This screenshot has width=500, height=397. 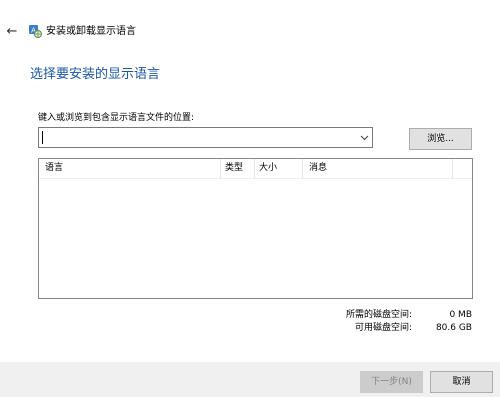 What do you see at coordinates (378, 168) in the screenshot?
I see `column-header-message: 消息` at bounding box center [378, 168].